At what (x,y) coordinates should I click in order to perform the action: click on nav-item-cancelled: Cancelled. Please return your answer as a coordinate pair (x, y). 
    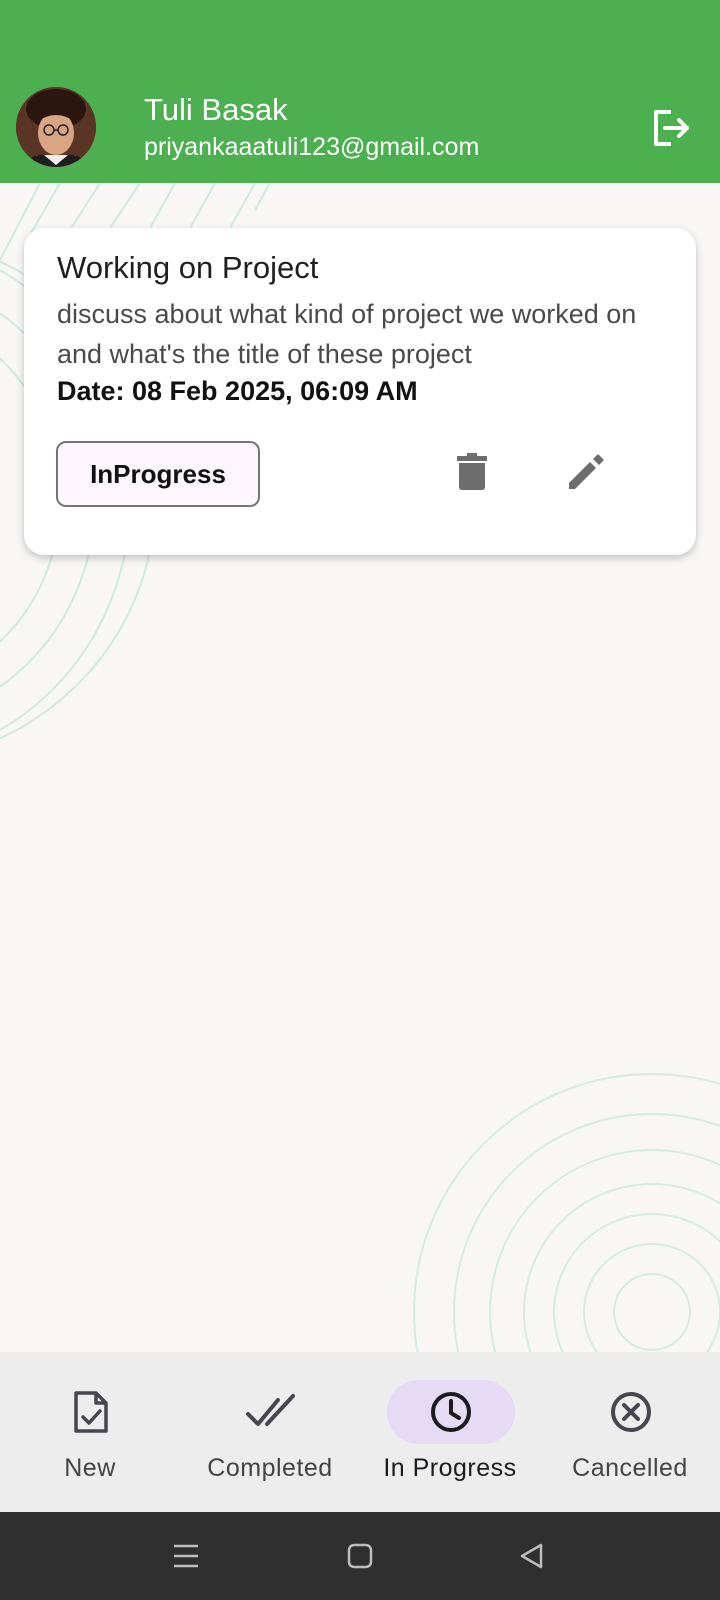
    Looking at the image, I should click on (630, 1432).